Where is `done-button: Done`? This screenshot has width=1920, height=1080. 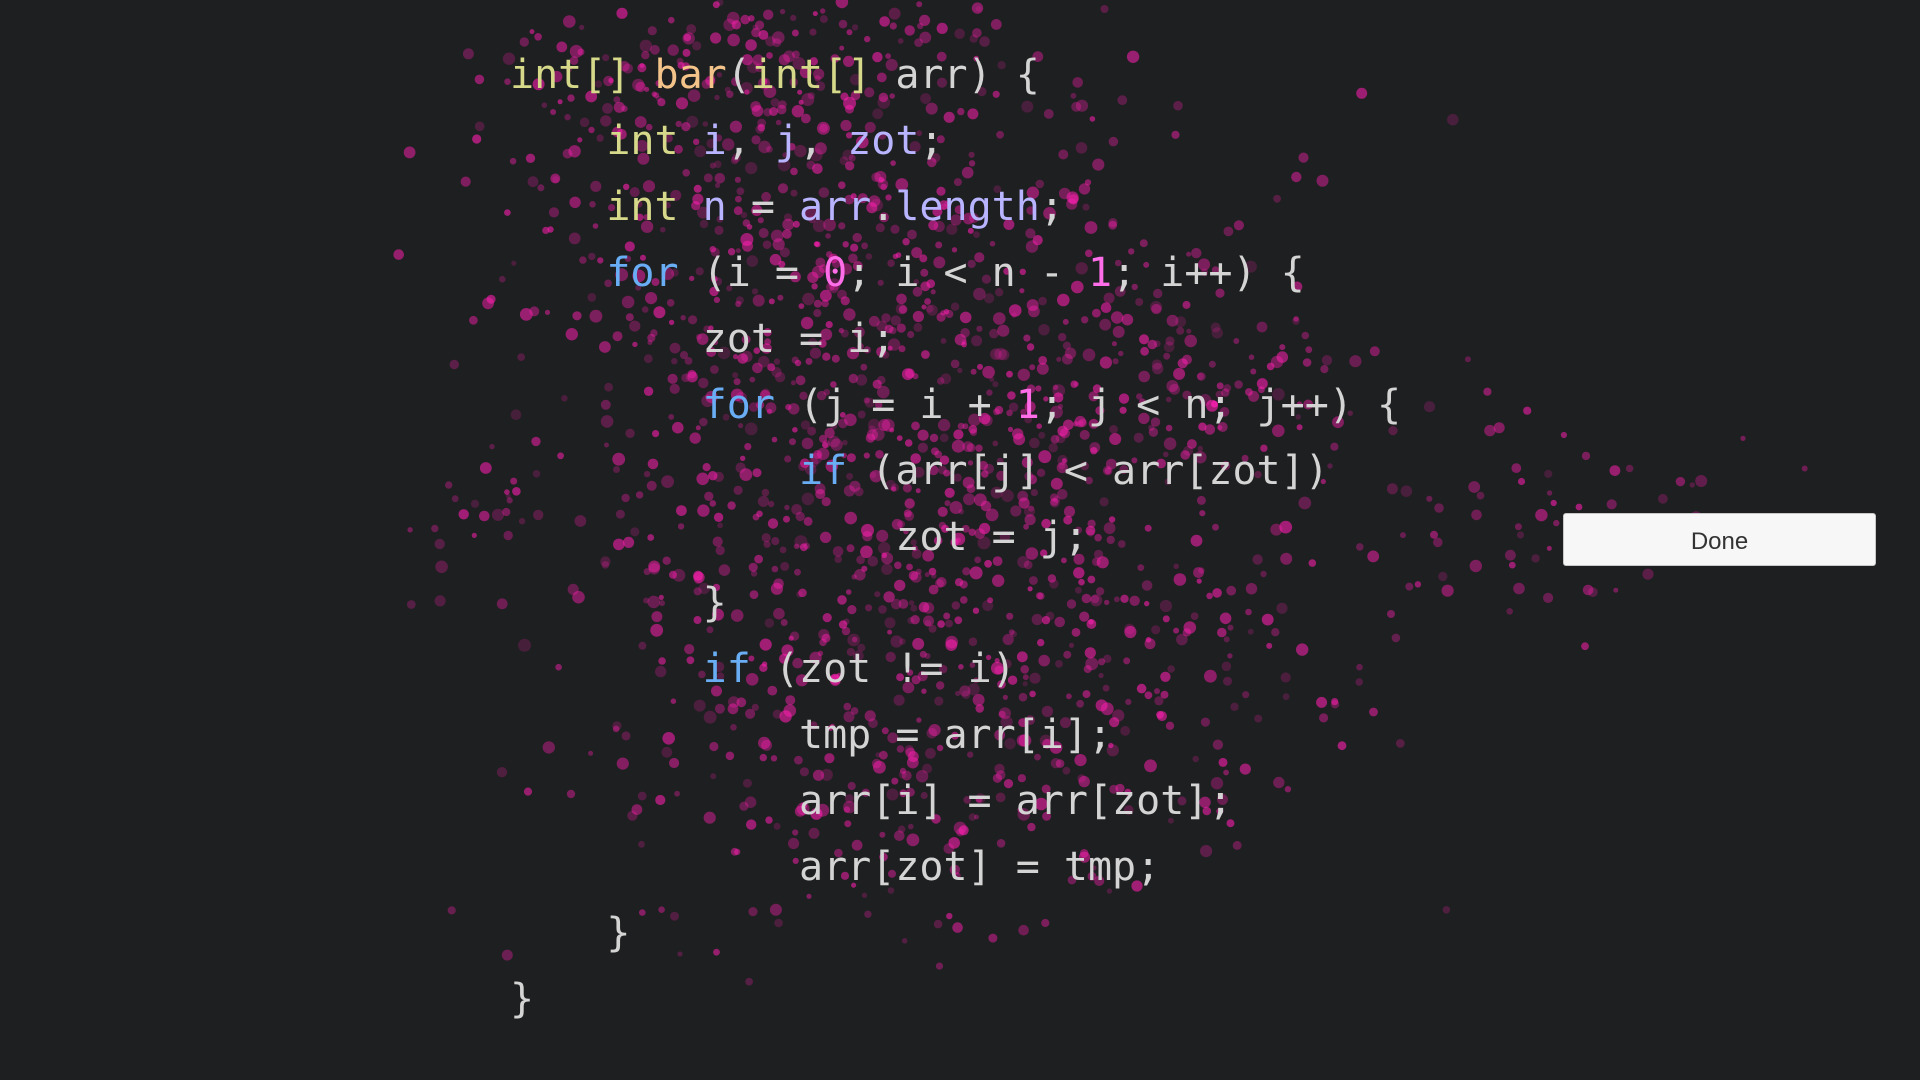
done-button: Done is located at coordinates (1719, 539).